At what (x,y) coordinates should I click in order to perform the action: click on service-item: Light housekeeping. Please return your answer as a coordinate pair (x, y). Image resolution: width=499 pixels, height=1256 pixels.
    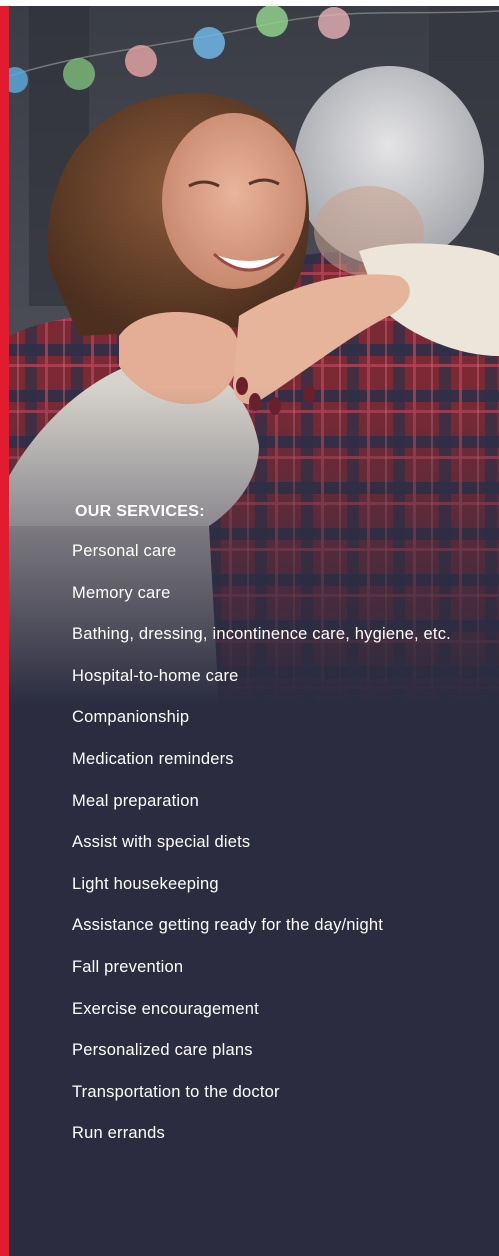
    Looking at the image, I should click on (145, 883).